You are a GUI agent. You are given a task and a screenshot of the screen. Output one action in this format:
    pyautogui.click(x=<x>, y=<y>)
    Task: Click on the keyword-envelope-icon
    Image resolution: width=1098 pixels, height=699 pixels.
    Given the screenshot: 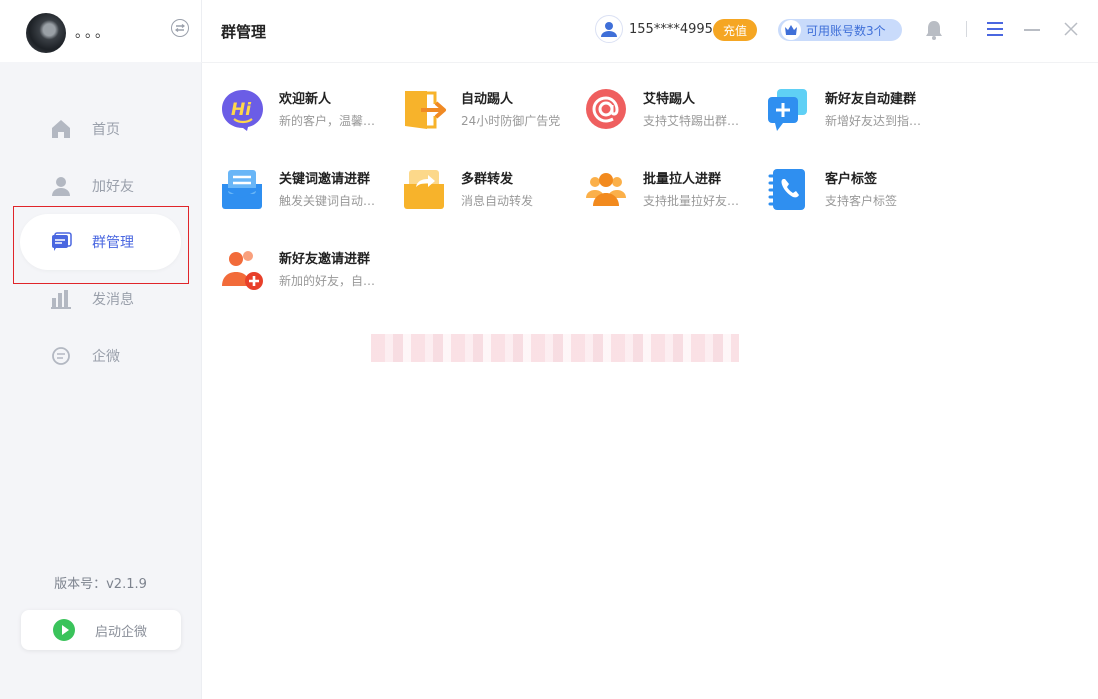 What is the action you would take?
    pyautogui.click(x=243, y=190)
    